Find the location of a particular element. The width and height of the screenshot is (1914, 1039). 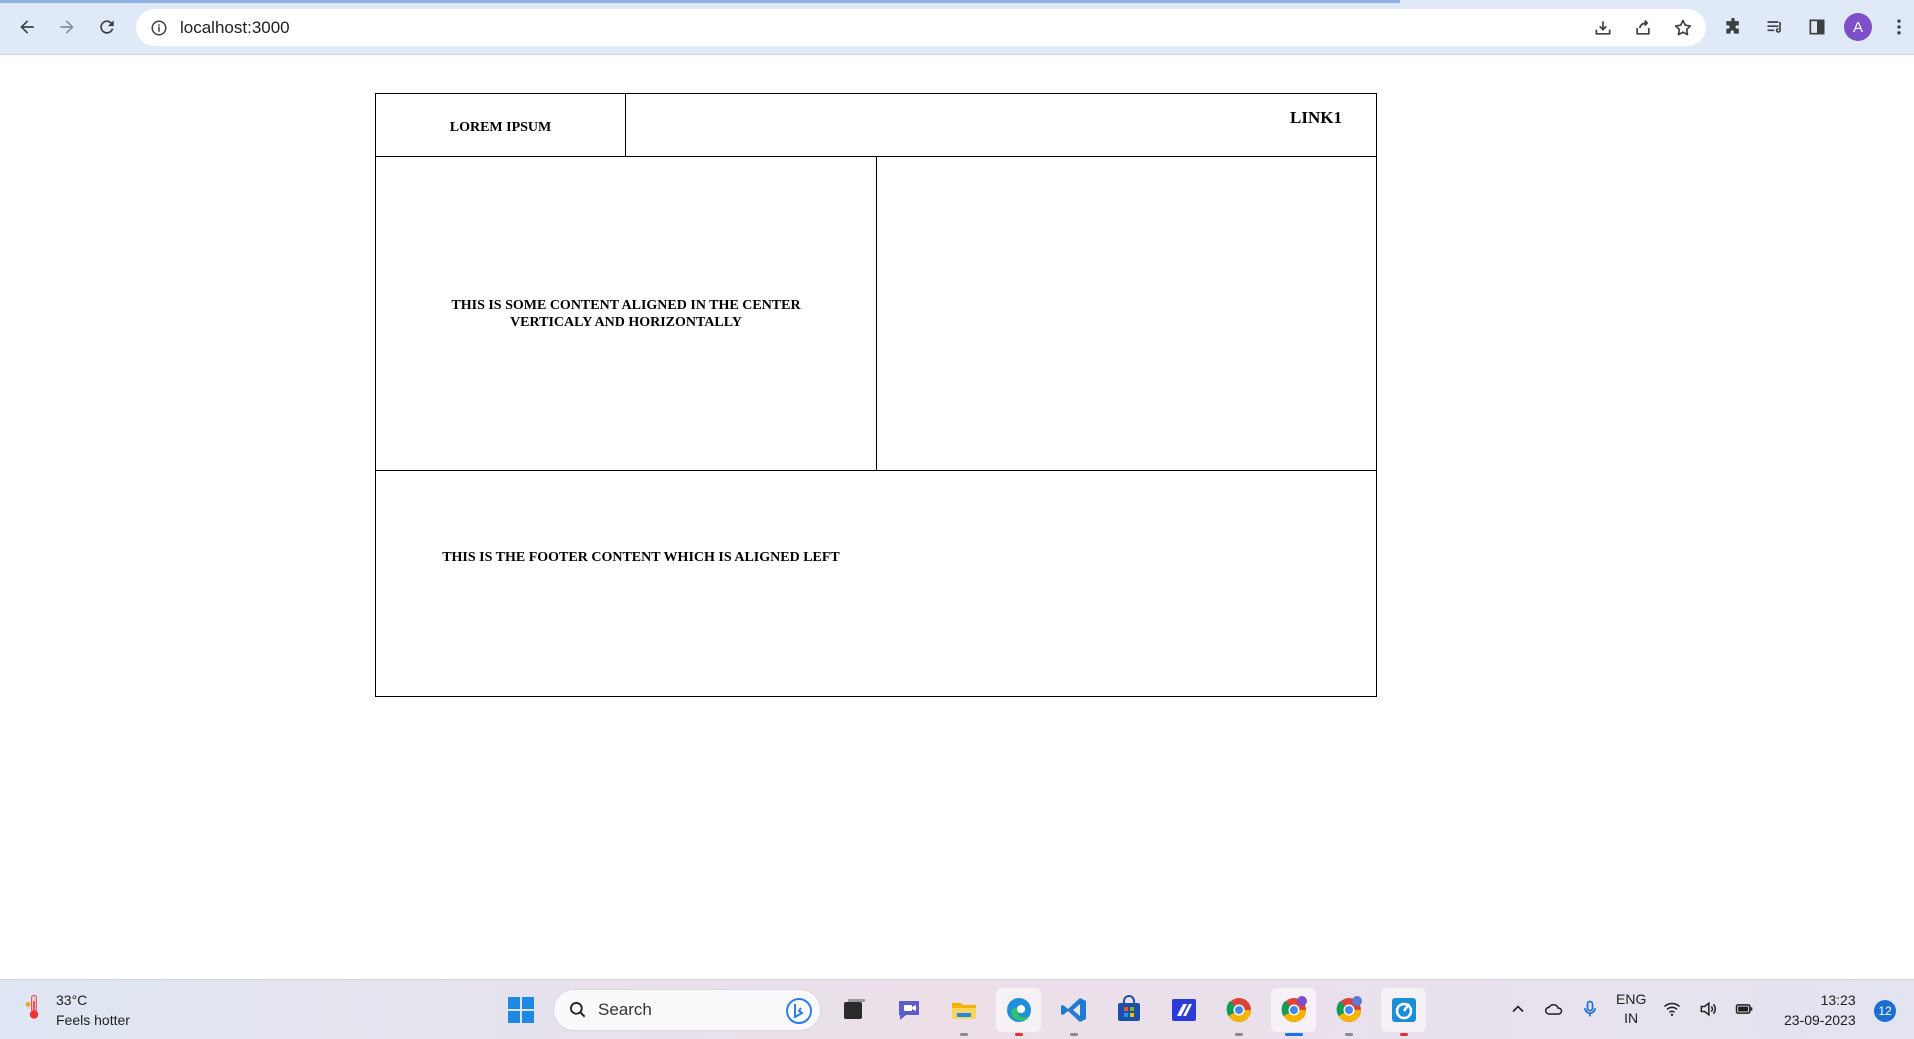

reading-list-icon is located at coordinates (1775, 27).